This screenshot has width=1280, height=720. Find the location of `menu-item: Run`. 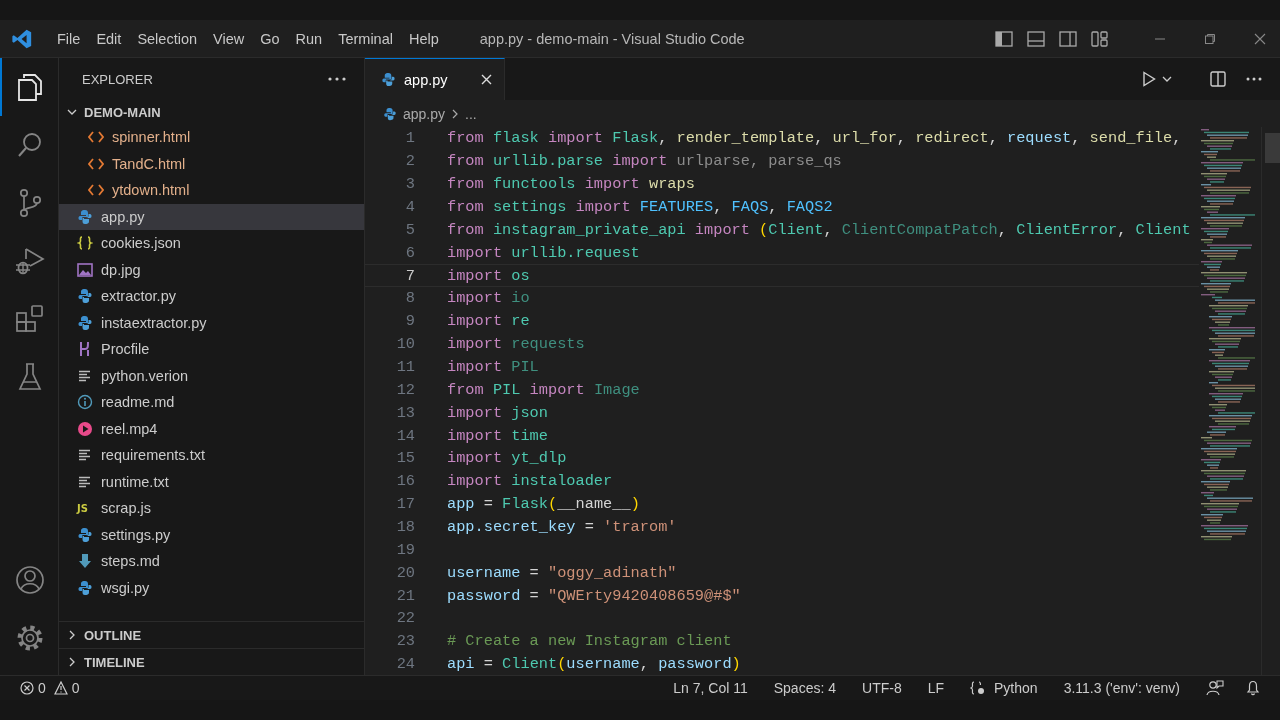

menu-item: Run is located at coordinates (309, 38).